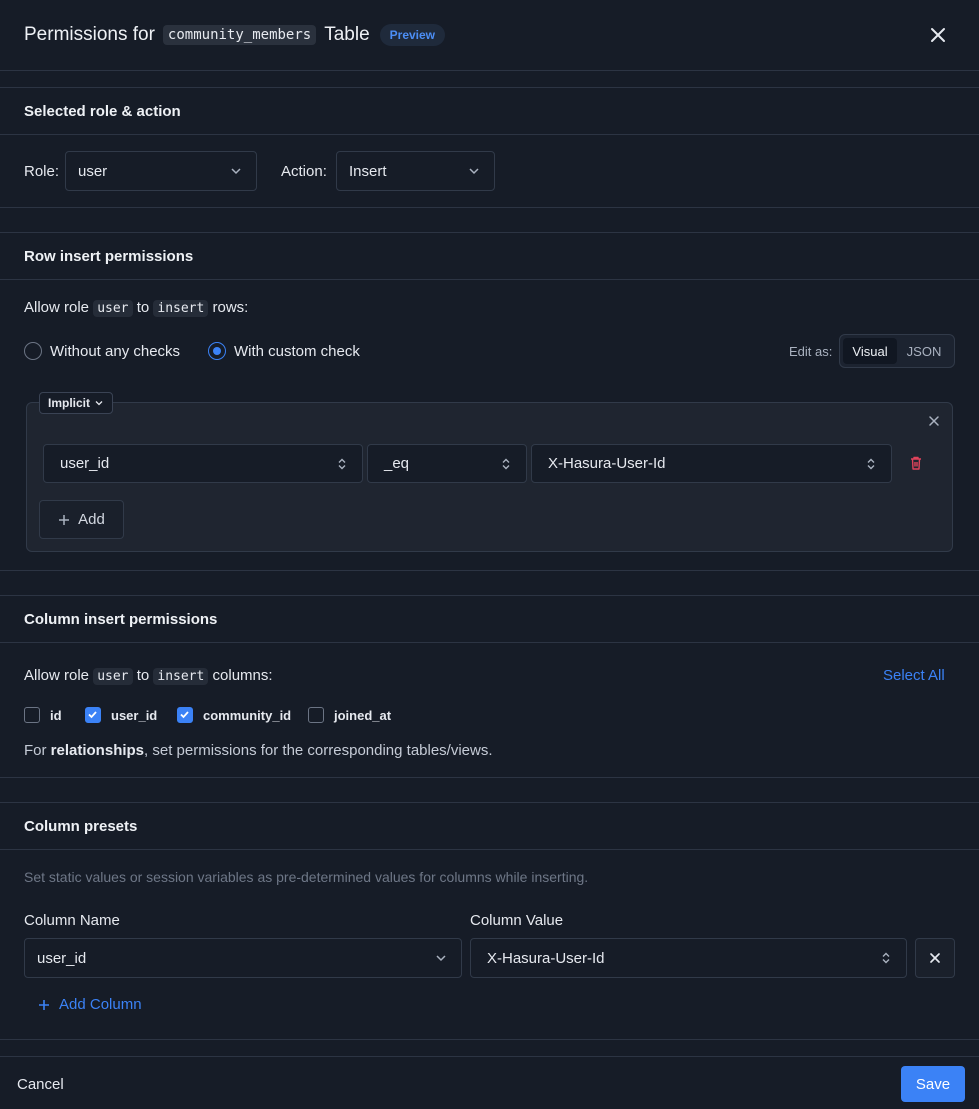 The image size is (979, 1109). What do you see at coordinates (81, 826) in the screenshot?
I see `section-title-presets: Column presets` at bounding box center [81, 826].